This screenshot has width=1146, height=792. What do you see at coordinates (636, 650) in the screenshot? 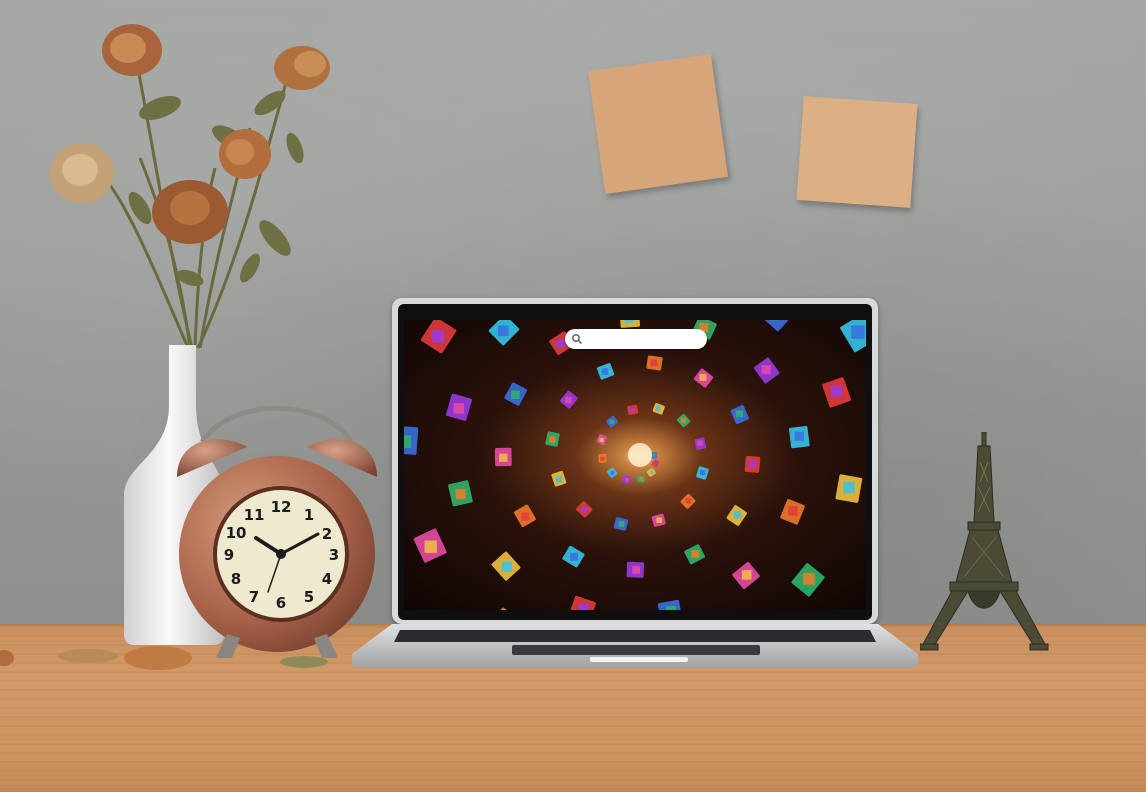
I see `trackpad` at bounding box center [636, 650].